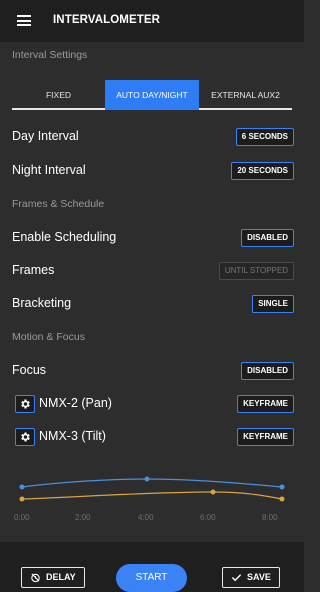 This screenshot has height=592, width=320. I want to click on delay-button: DELAY, so click(53, 577).